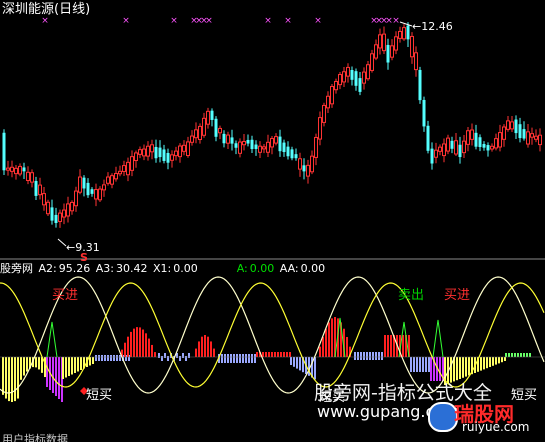 The height and width of the screenshot is (442, 545). I want to click on field-a-label: A:, so click(242, 268).